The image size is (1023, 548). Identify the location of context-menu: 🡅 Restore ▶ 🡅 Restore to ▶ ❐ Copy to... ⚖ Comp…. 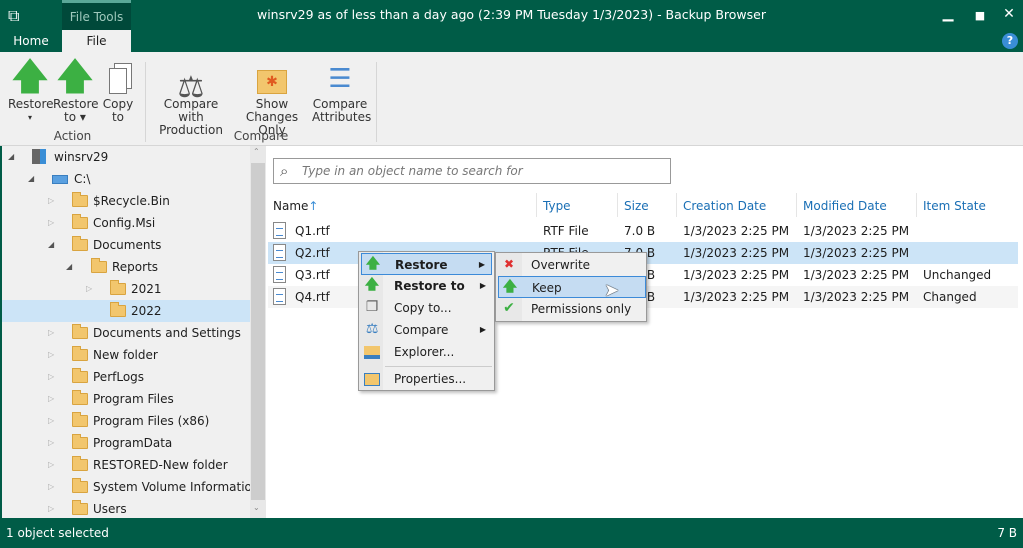
(426, 321).